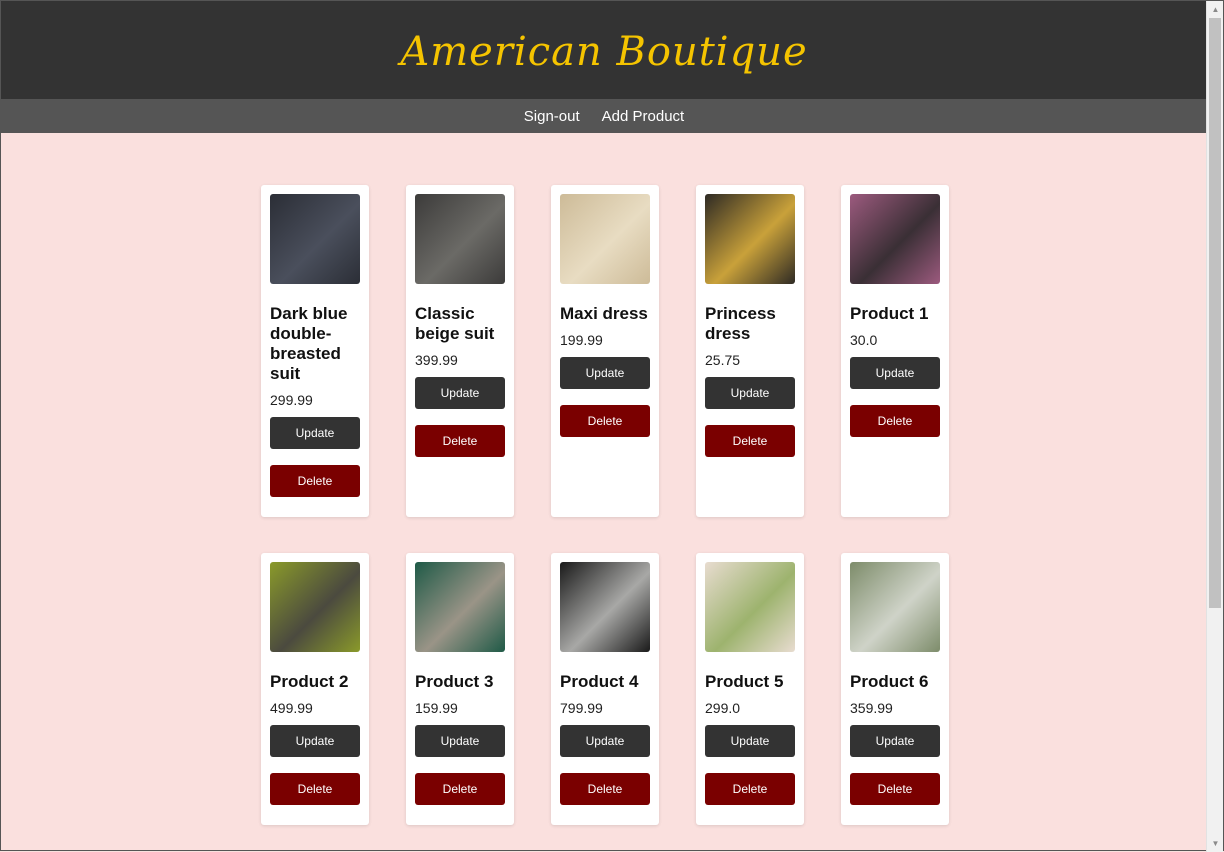 The image size is (1224, 852). Describe the element at coordinates (864, 340) in the screenshot. I see `product-price: 30.0` at that location.